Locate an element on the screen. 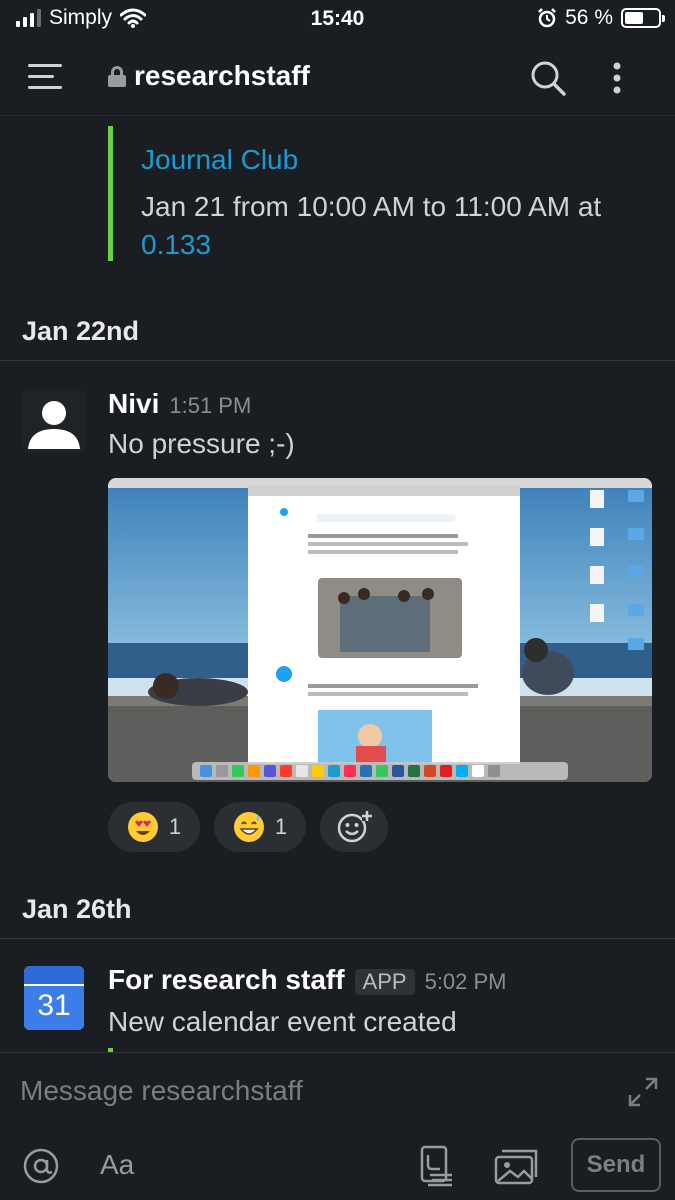 This screenshot has height=1200, width=675. battery-icon is located at coordinates (643, 18).